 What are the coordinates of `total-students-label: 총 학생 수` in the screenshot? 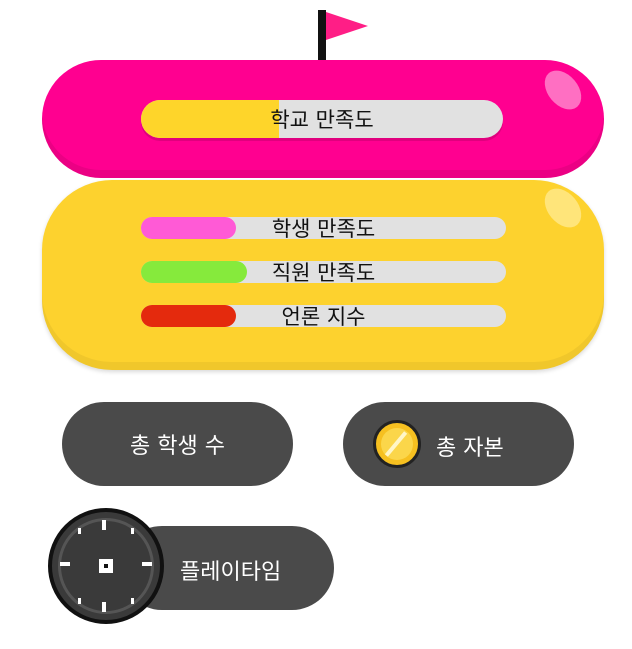 It's located at (177, 446).